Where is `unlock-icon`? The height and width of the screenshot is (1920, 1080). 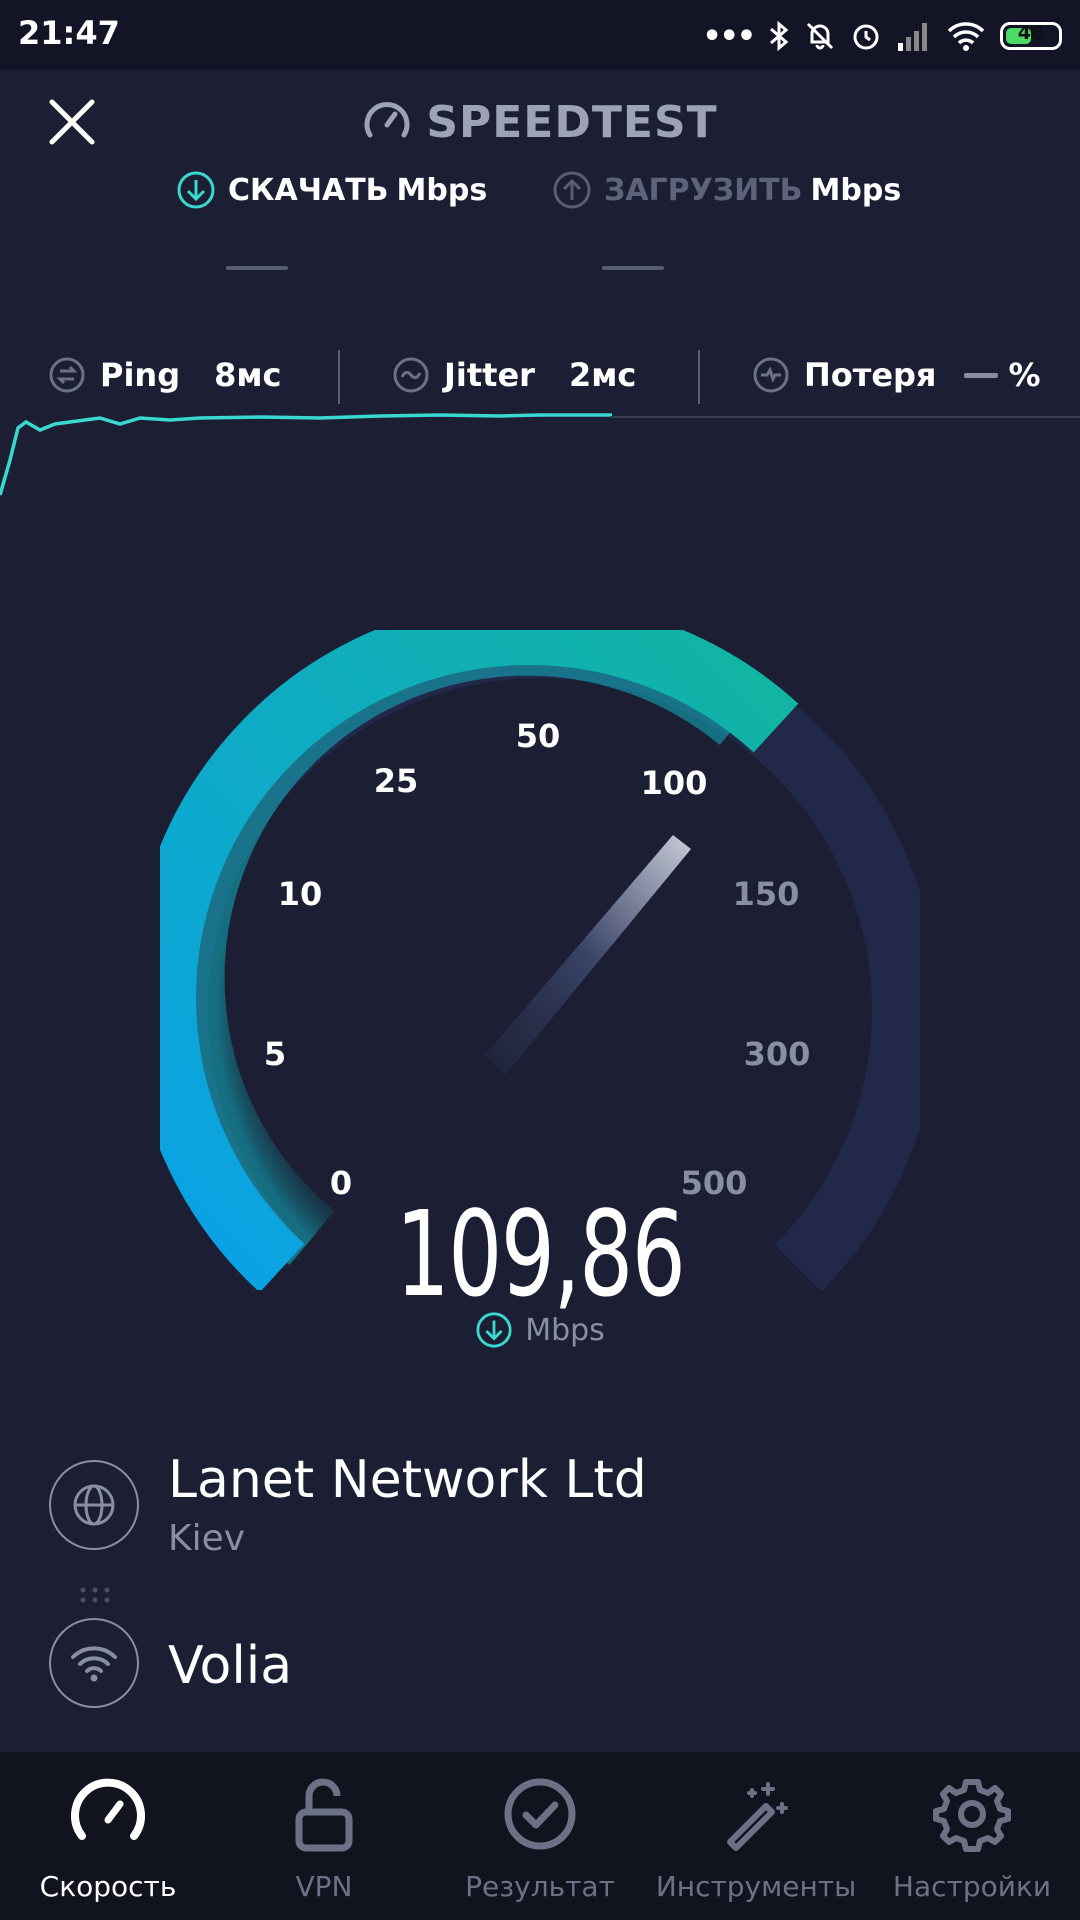
unlock-icon is located at coordinates (324, 1815).